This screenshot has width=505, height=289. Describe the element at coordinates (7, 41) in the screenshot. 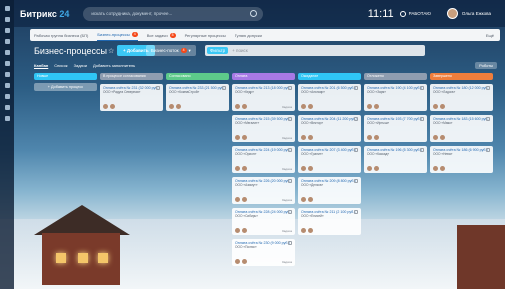

I see `chat-icon` at that location.